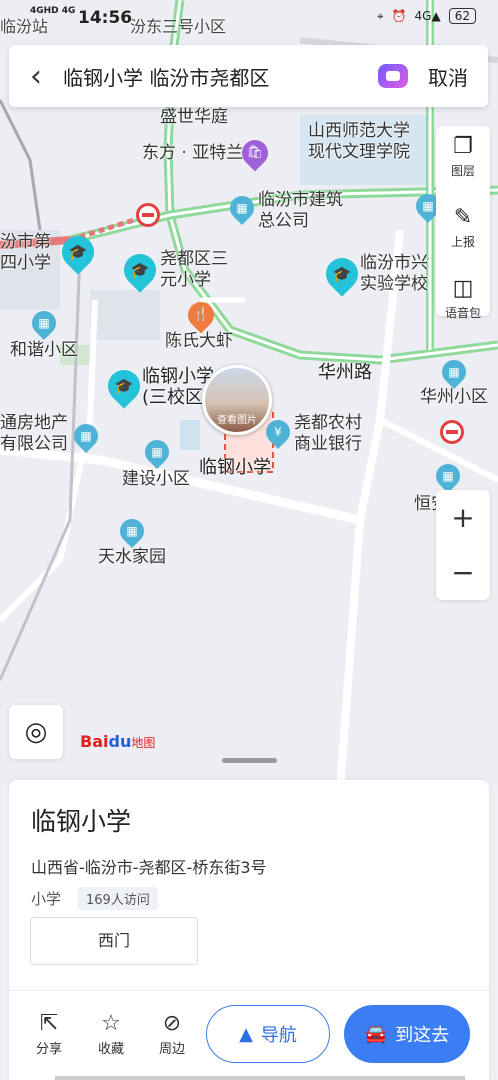 The width and height of the screenshot is (498, 1080). I want to click on location-icon: ⌖, so click(380, 15).